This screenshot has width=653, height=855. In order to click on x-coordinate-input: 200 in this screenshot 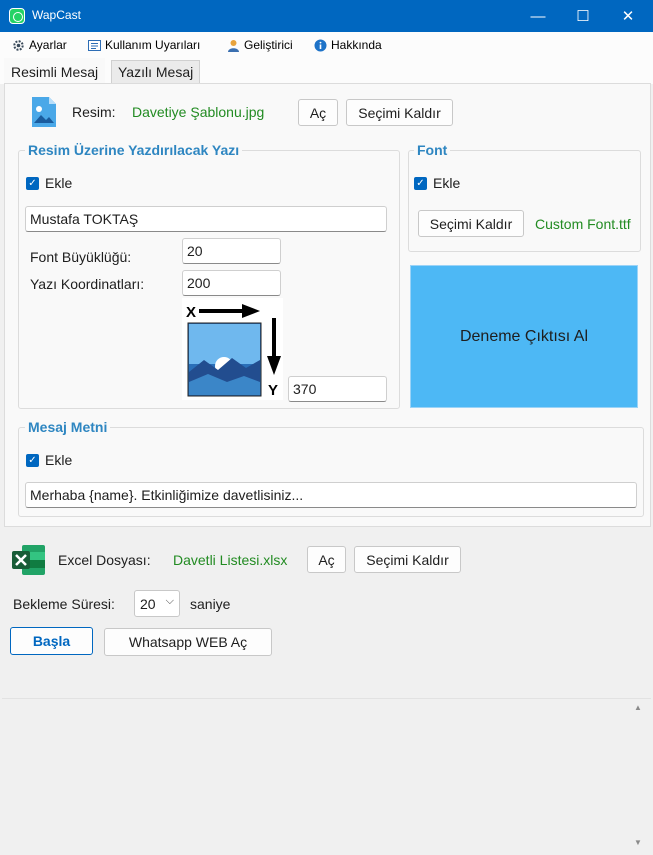, I will do `click(231, 283)`.